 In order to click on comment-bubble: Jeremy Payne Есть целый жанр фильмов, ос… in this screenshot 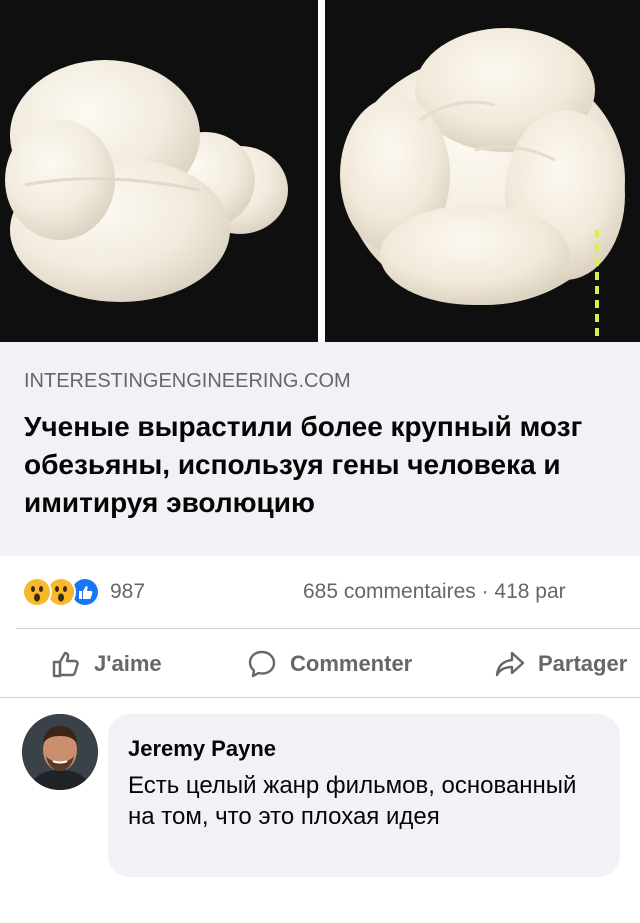, I will do `click(364, 795)`.